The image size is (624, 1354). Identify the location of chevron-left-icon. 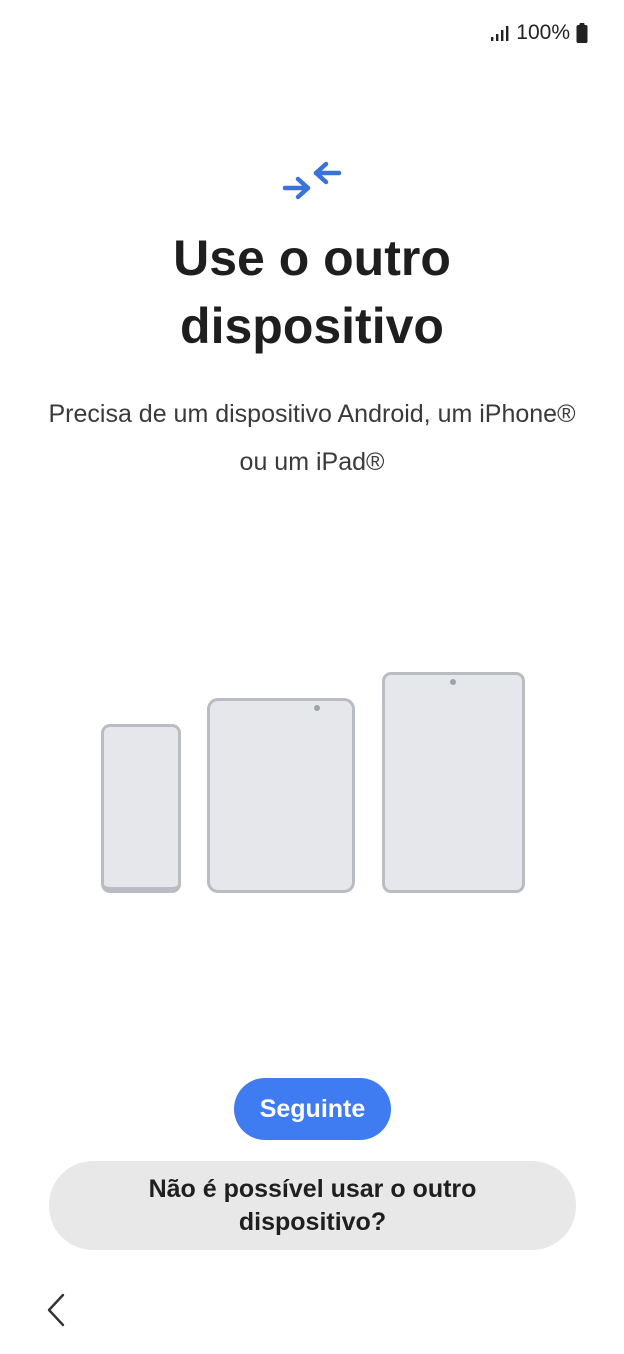
(56, 1310).